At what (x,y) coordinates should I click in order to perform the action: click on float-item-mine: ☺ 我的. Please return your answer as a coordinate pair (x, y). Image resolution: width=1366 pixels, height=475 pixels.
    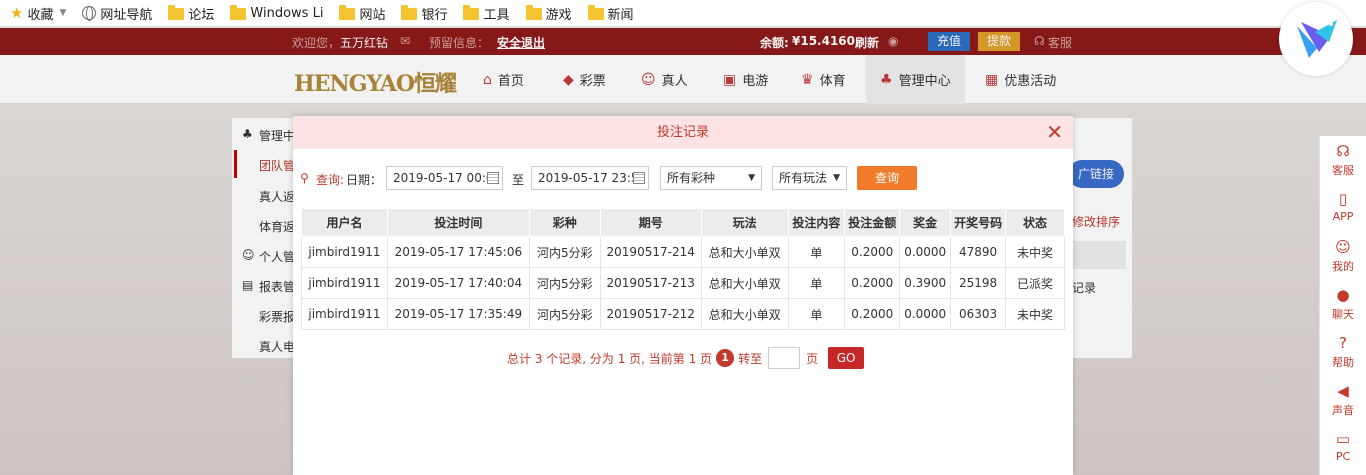
    Looking at the image, I should click on (1343, 256).